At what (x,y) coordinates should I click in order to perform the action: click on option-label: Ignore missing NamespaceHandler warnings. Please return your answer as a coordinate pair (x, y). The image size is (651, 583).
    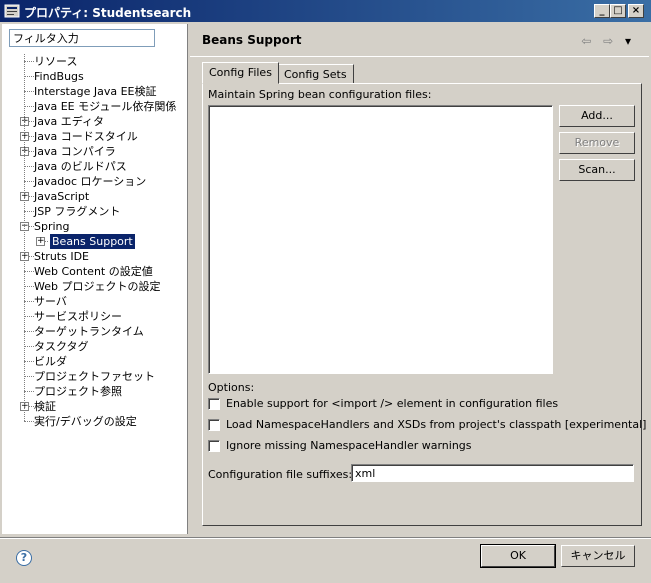
    Looking at the image, I should click on (349, 445).